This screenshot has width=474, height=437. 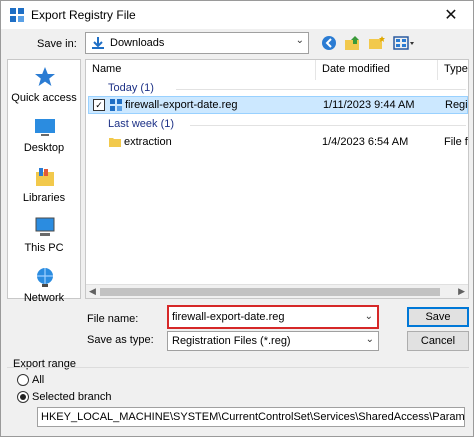 I want to click on up-folder-icon, so click(x=352, y=43).